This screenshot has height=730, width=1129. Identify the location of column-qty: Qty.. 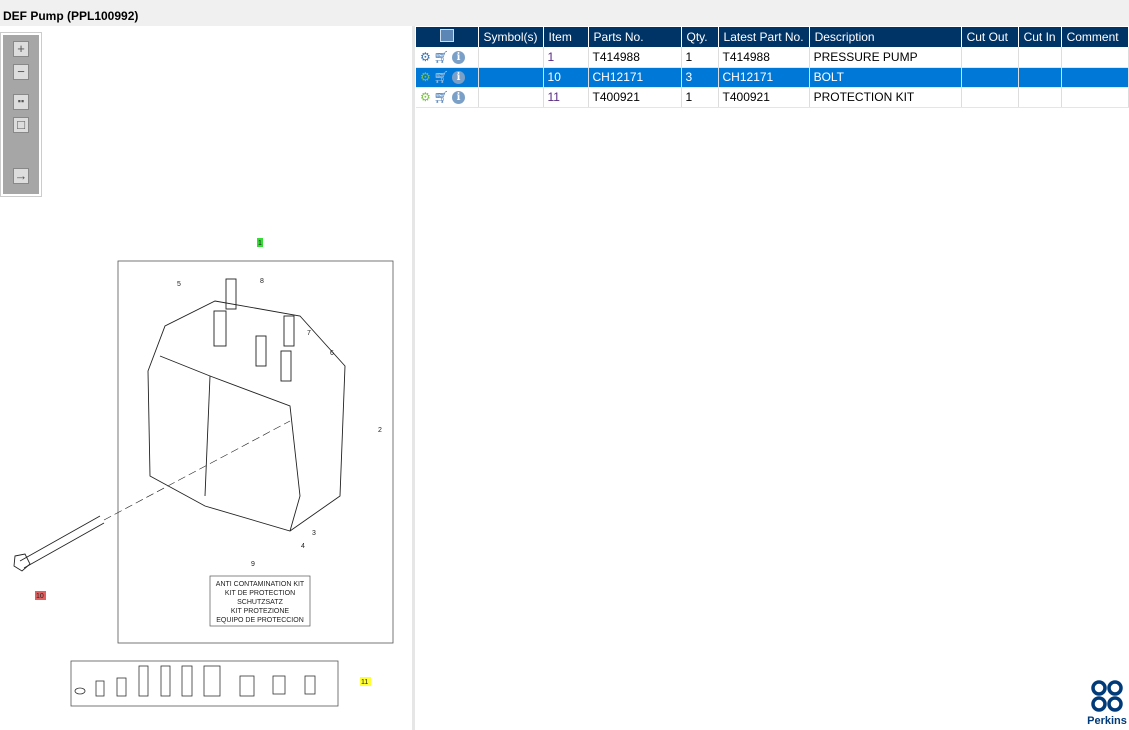
(700, 37).